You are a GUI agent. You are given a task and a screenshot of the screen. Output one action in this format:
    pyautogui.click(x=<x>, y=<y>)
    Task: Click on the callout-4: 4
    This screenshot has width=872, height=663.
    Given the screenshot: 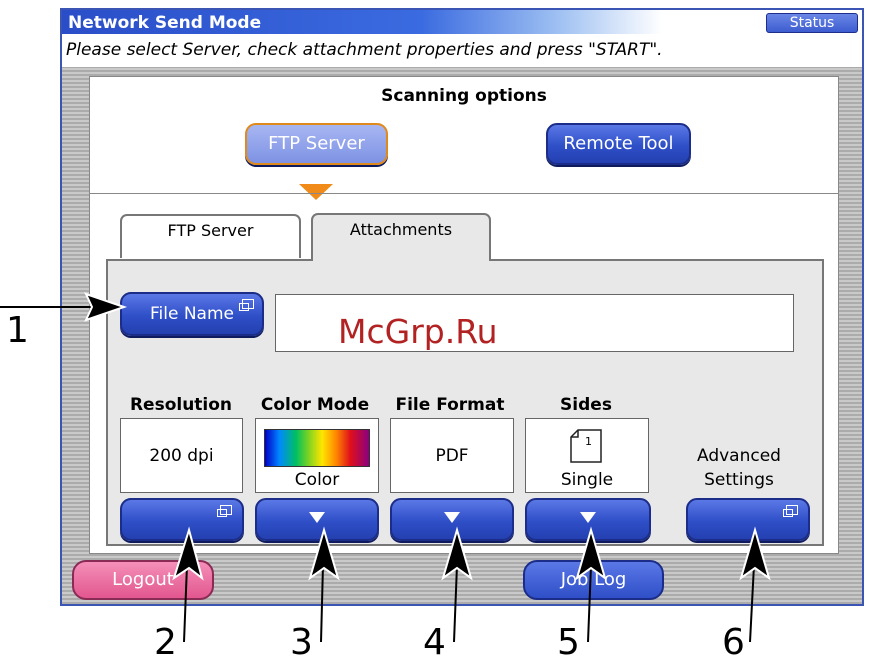 What is the action you would take?
    pyautogui.click(x=434, y=642)
    